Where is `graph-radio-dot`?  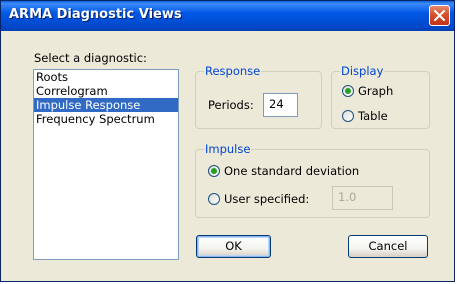
graph-radio-dot is located at coordinates (348, 91).